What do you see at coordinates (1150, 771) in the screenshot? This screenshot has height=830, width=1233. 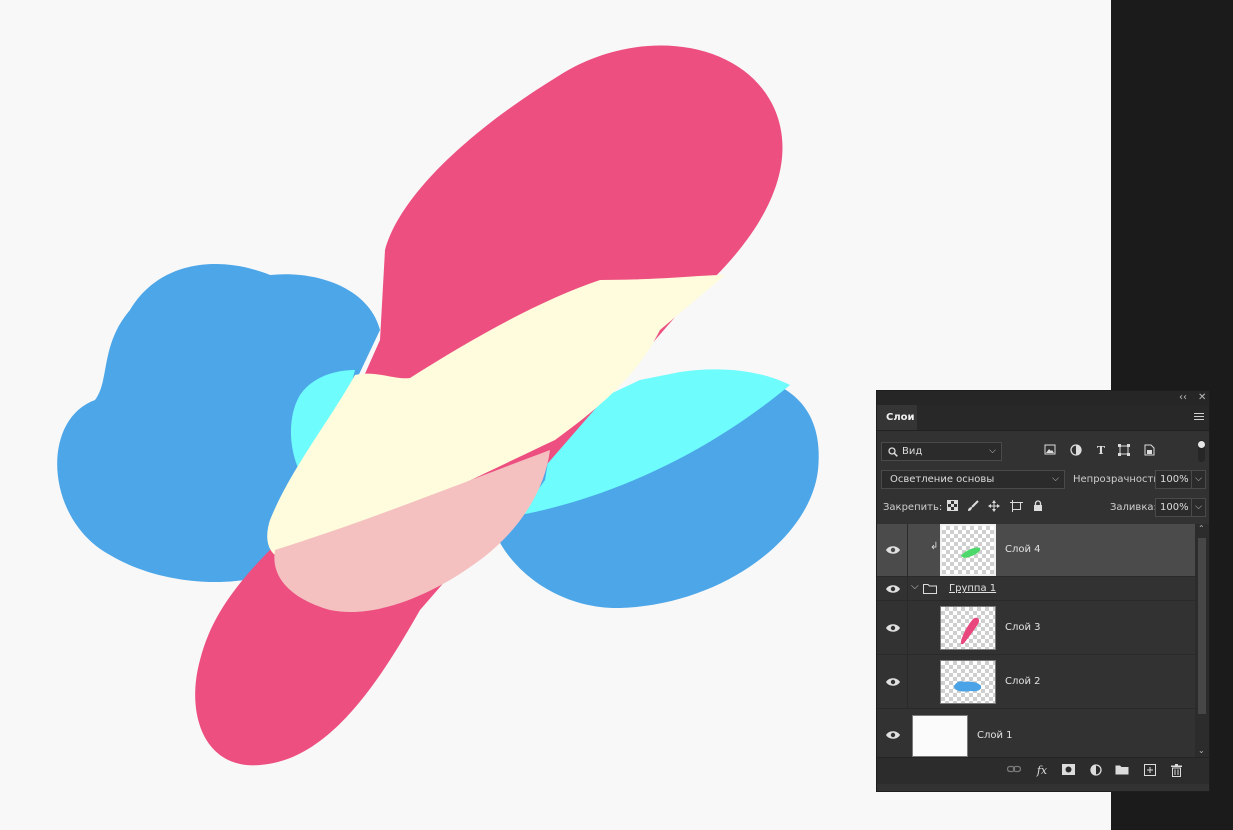 I see `new-layer-icon` at bounding box center [1150, 771].